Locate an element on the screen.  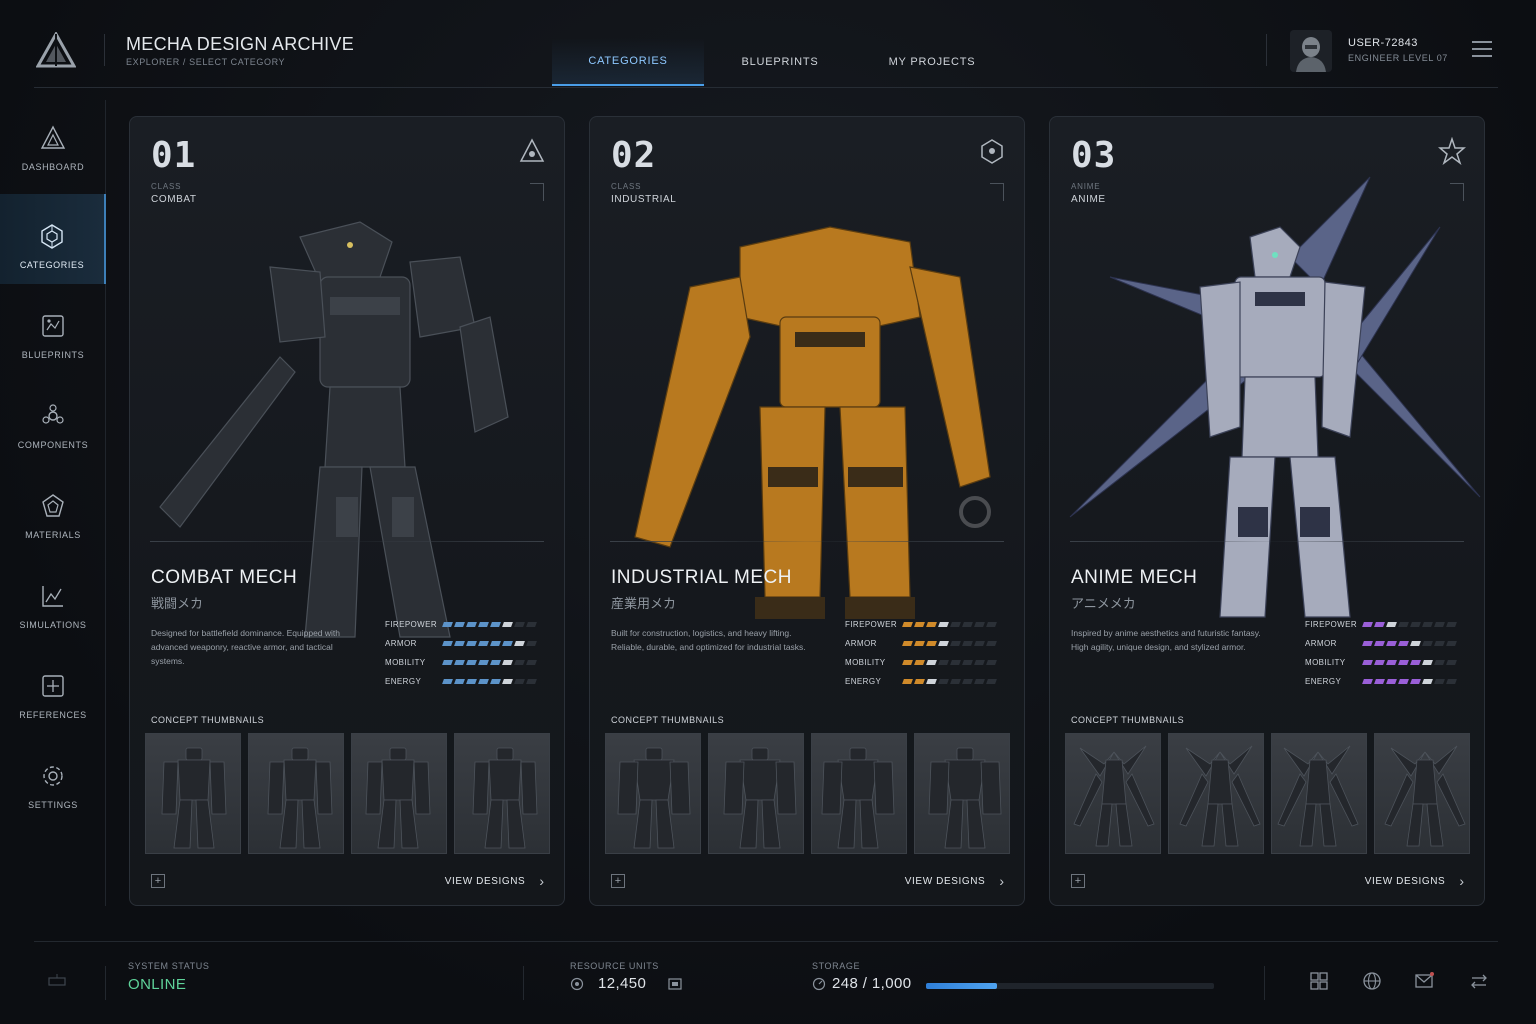
sidebar-item-categories: CATEGORIES is located at coordinates (53, 239).